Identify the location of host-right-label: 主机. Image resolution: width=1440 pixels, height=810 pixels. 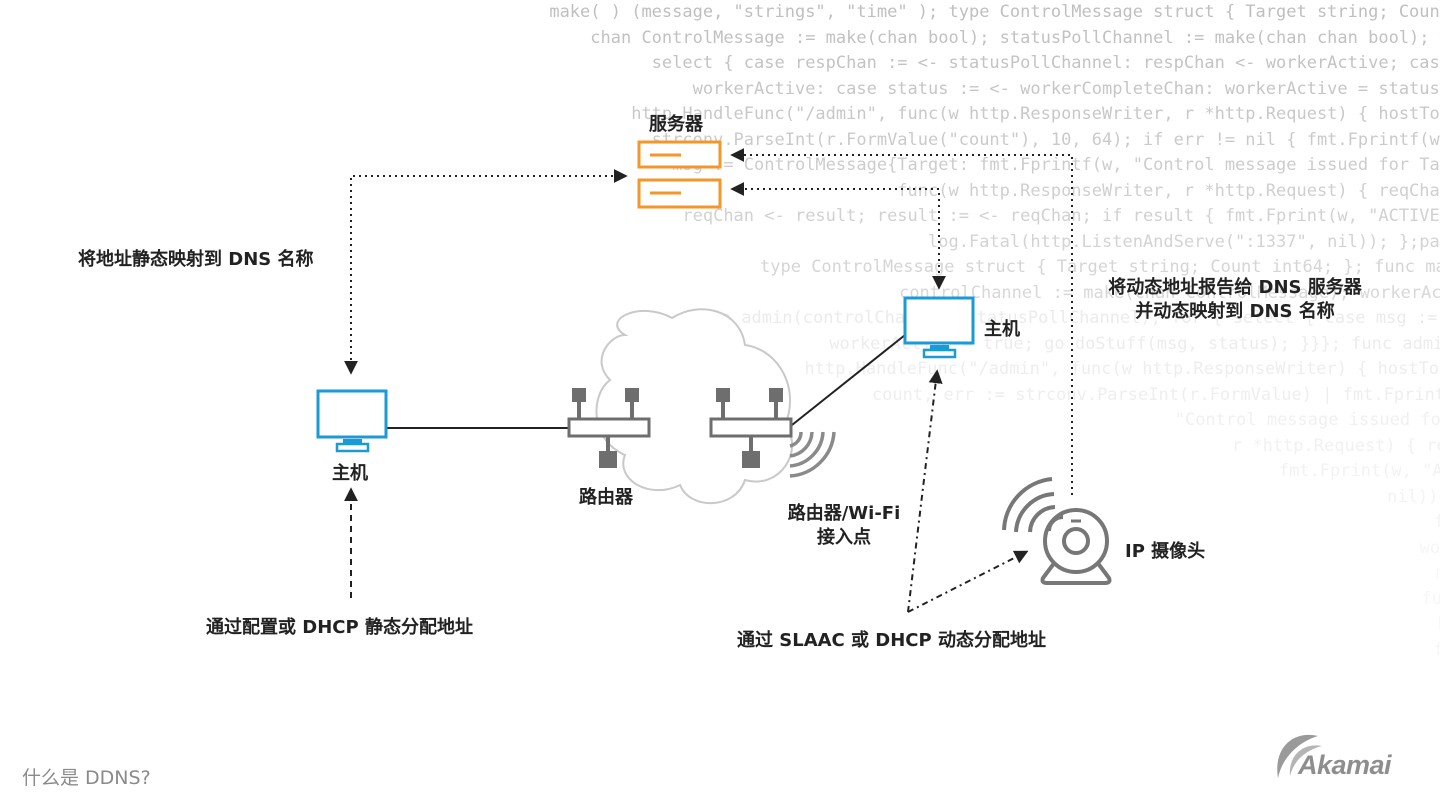
(1002, 329).